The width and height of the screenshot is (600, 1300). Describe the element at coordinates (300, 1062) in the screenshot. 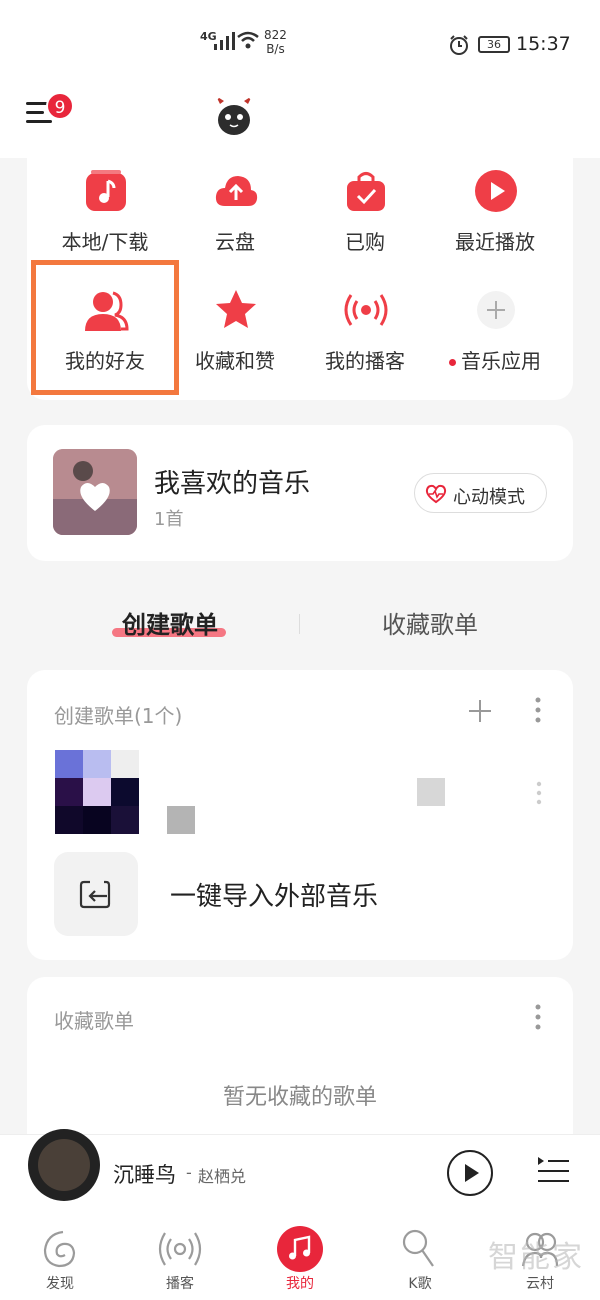

I see `collected-playlists-card: 收藏歌单 暂无收藏的歌单` at that location.